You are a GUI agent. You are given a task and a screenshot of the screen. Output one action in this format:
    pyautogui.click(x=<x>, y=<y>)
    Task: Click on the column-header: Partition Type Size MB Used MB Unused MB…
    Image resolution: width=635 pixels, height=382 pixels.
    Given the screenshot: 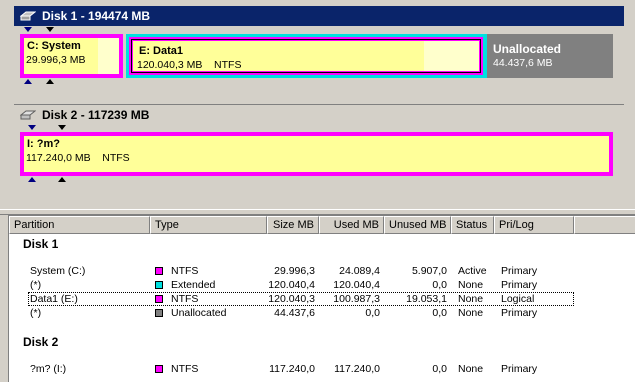 What is the action you would take?
    pyautogui.click(x=322, y=225)
    